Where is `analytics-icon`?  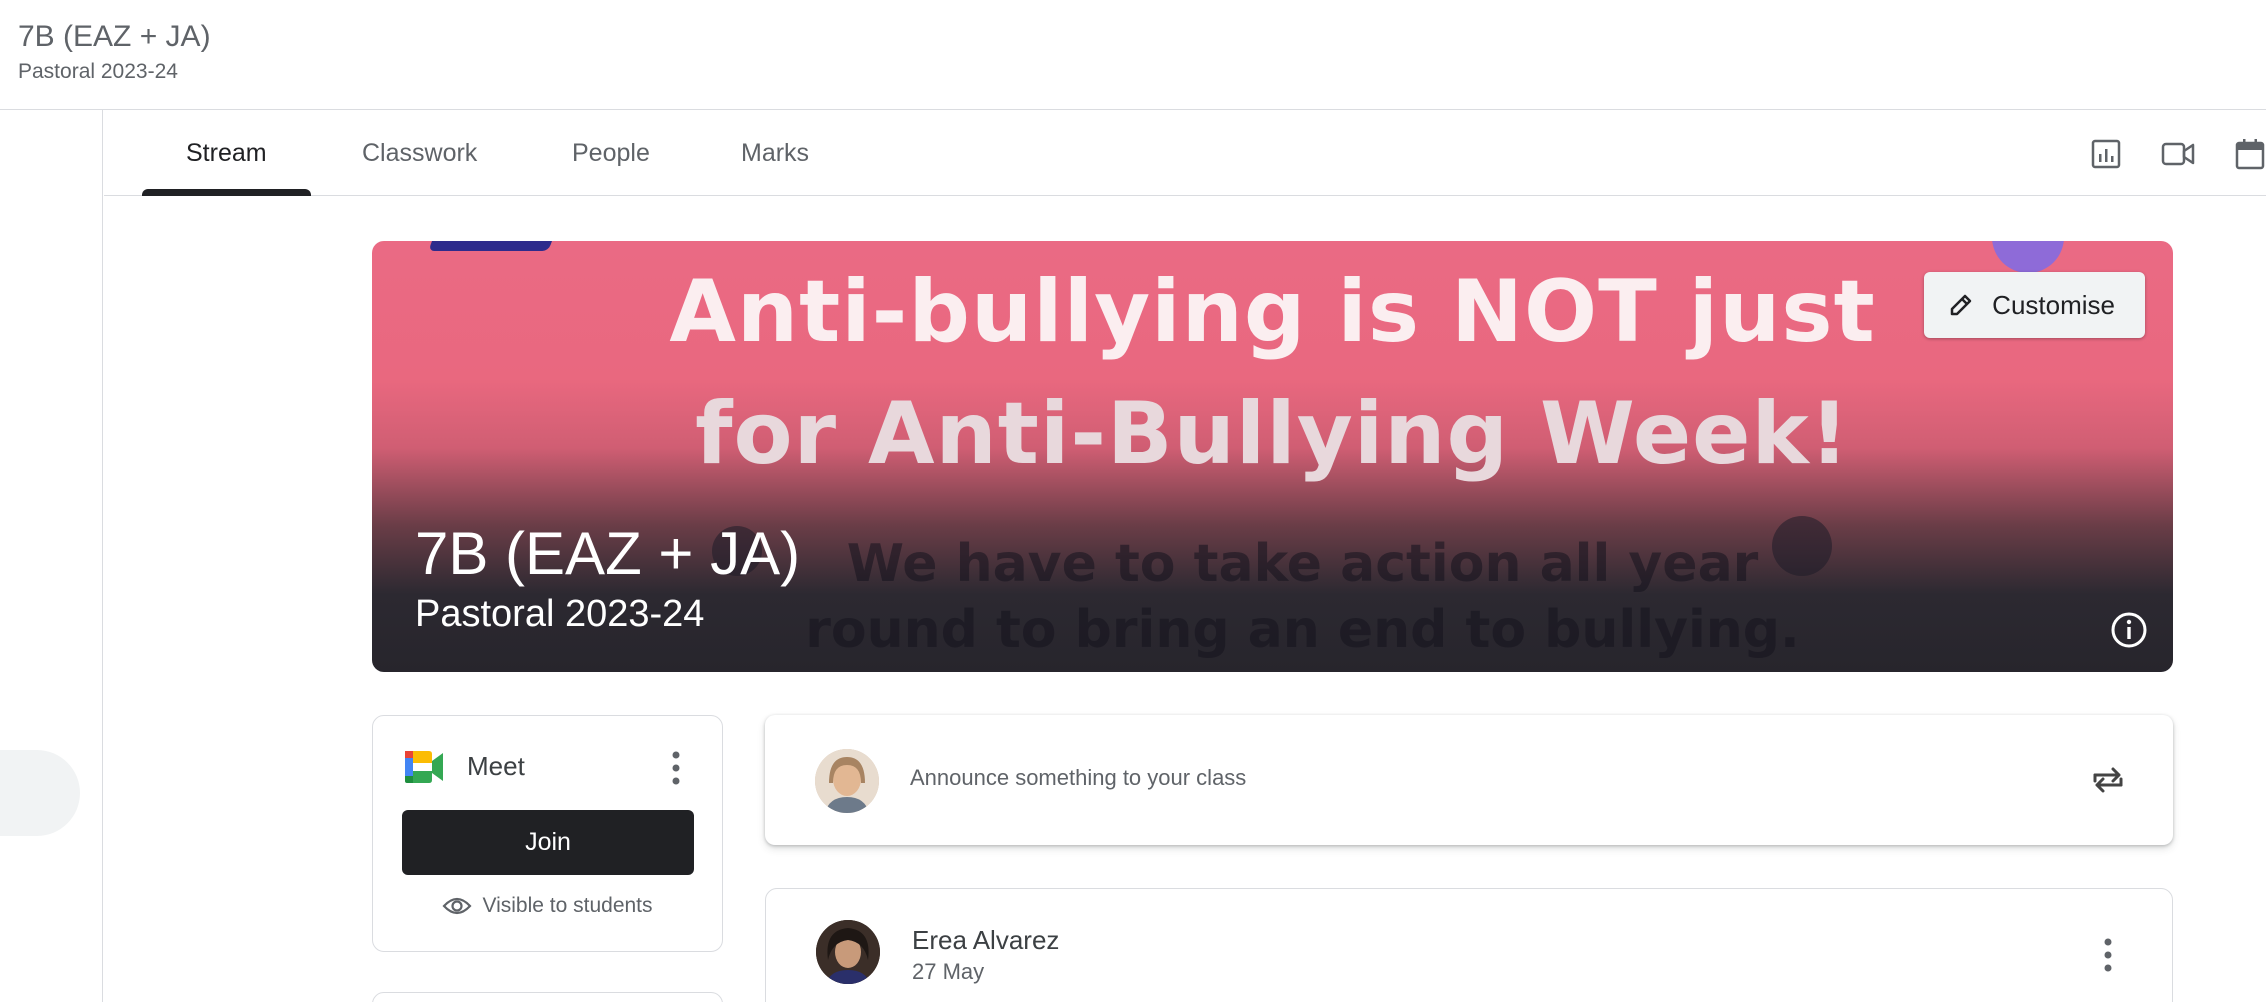 analytics-icon is located at coordinates (2106, 154).